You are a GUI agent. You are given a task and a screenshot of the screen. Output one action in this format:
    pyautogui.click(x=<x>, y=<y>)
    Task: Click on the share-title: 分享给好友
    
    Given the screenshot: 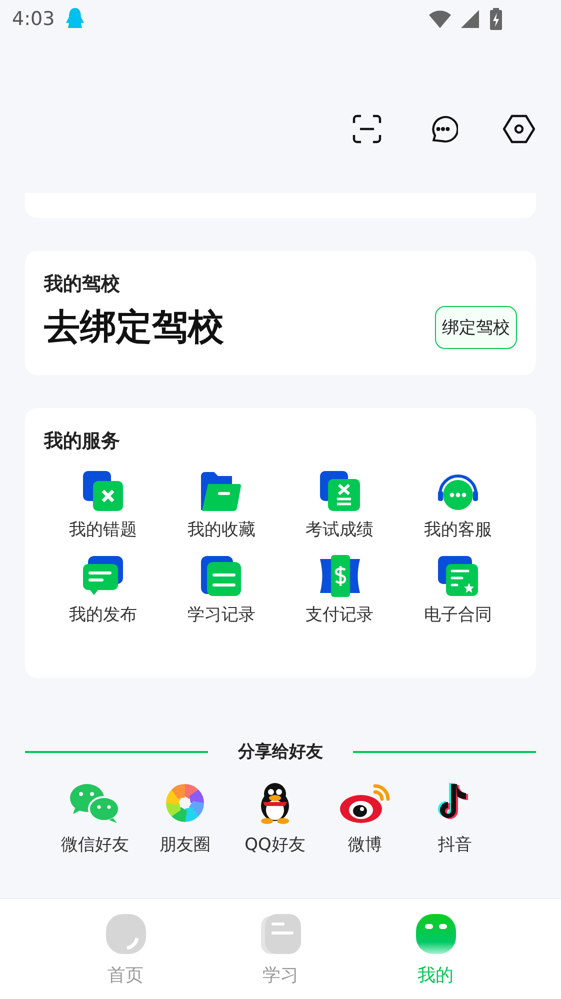 What is the action you would take?
    pyautogui.click(x=280, y=752)
    